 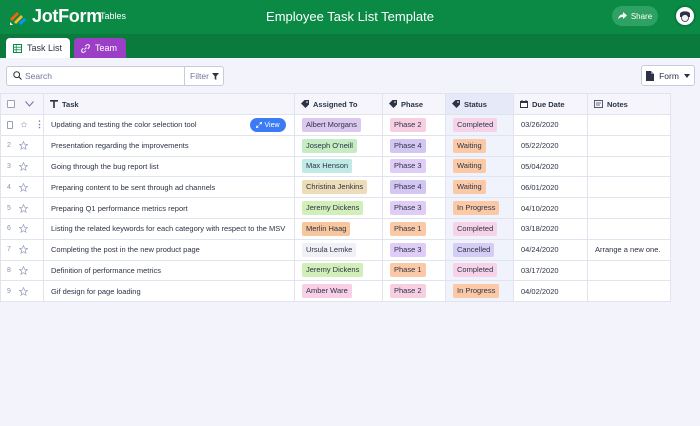 I want to click on status-cell: Cancelled, so click(x=479, y=249).